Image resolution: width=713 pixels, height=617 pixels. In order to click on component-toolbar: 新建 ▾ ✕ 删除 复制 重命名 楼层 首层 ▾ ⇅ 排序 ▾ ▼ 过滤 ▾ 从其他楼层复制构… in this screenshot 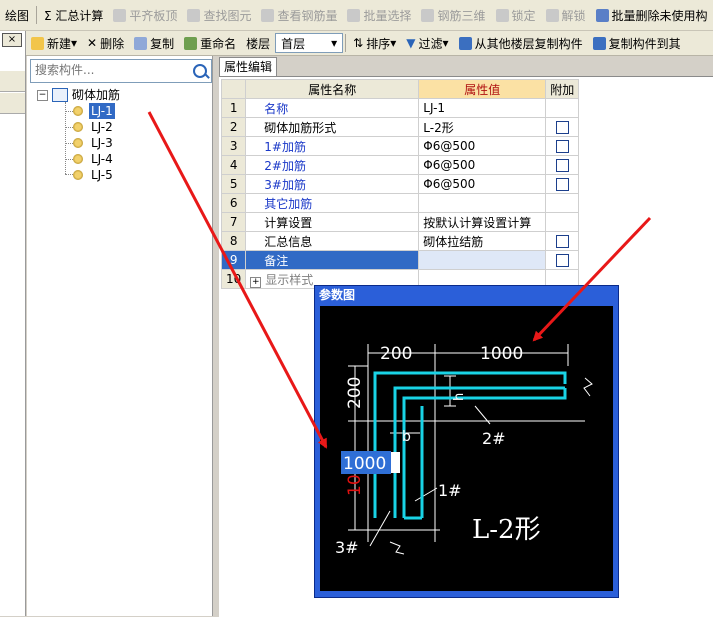, I will do `click(369, 43)`.